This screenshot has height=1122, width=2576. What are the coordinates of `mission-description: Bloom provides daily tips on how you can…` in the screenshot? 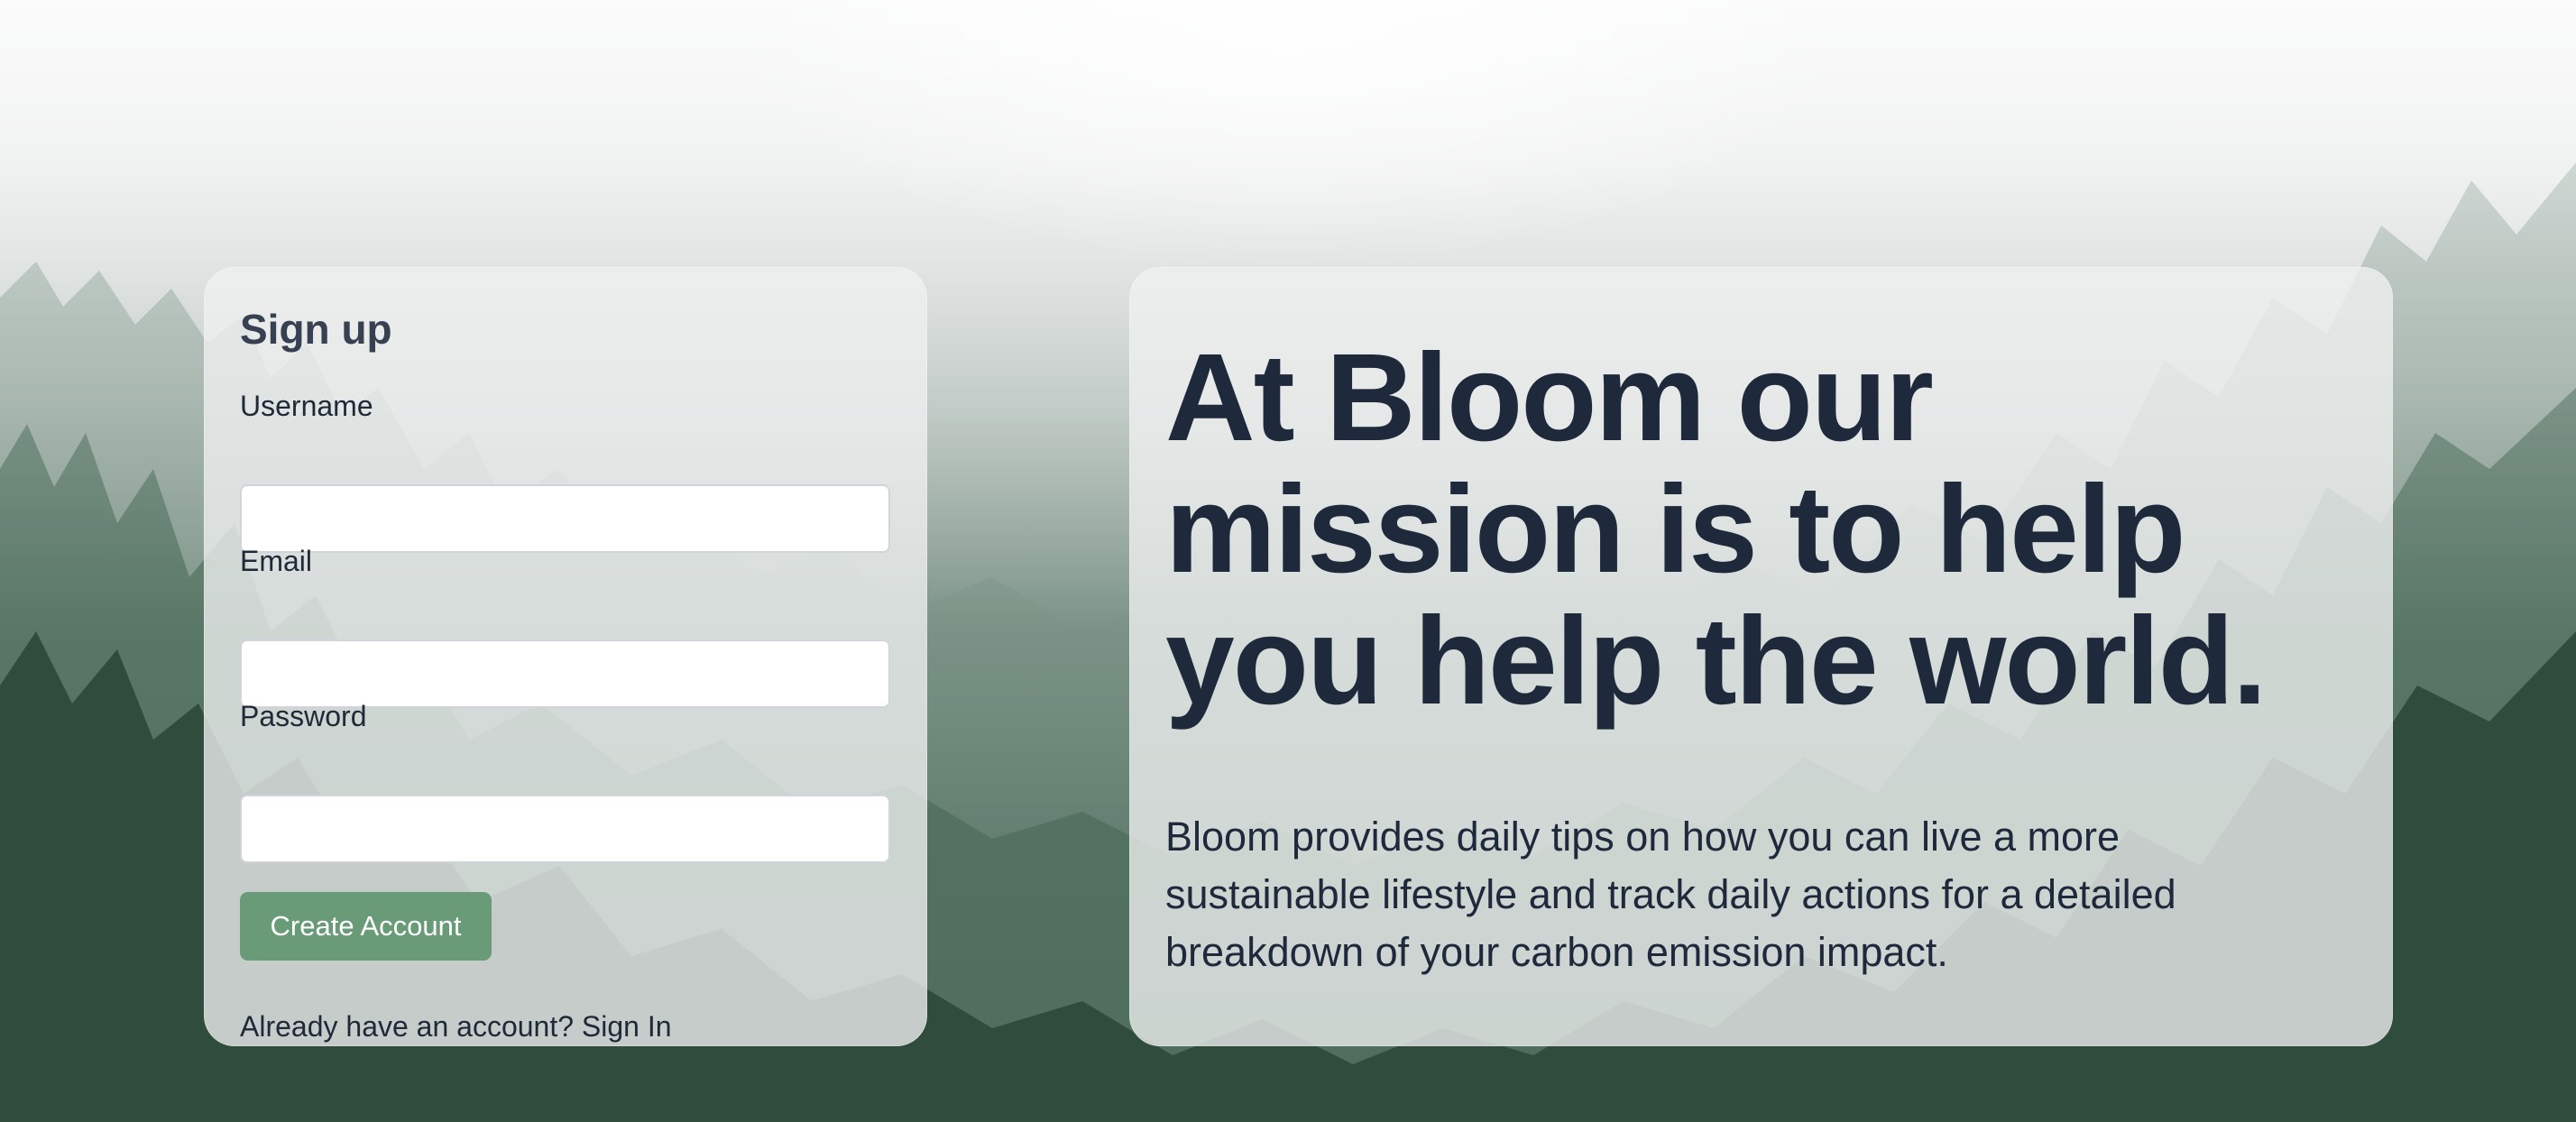 It's located at (1670, 894).